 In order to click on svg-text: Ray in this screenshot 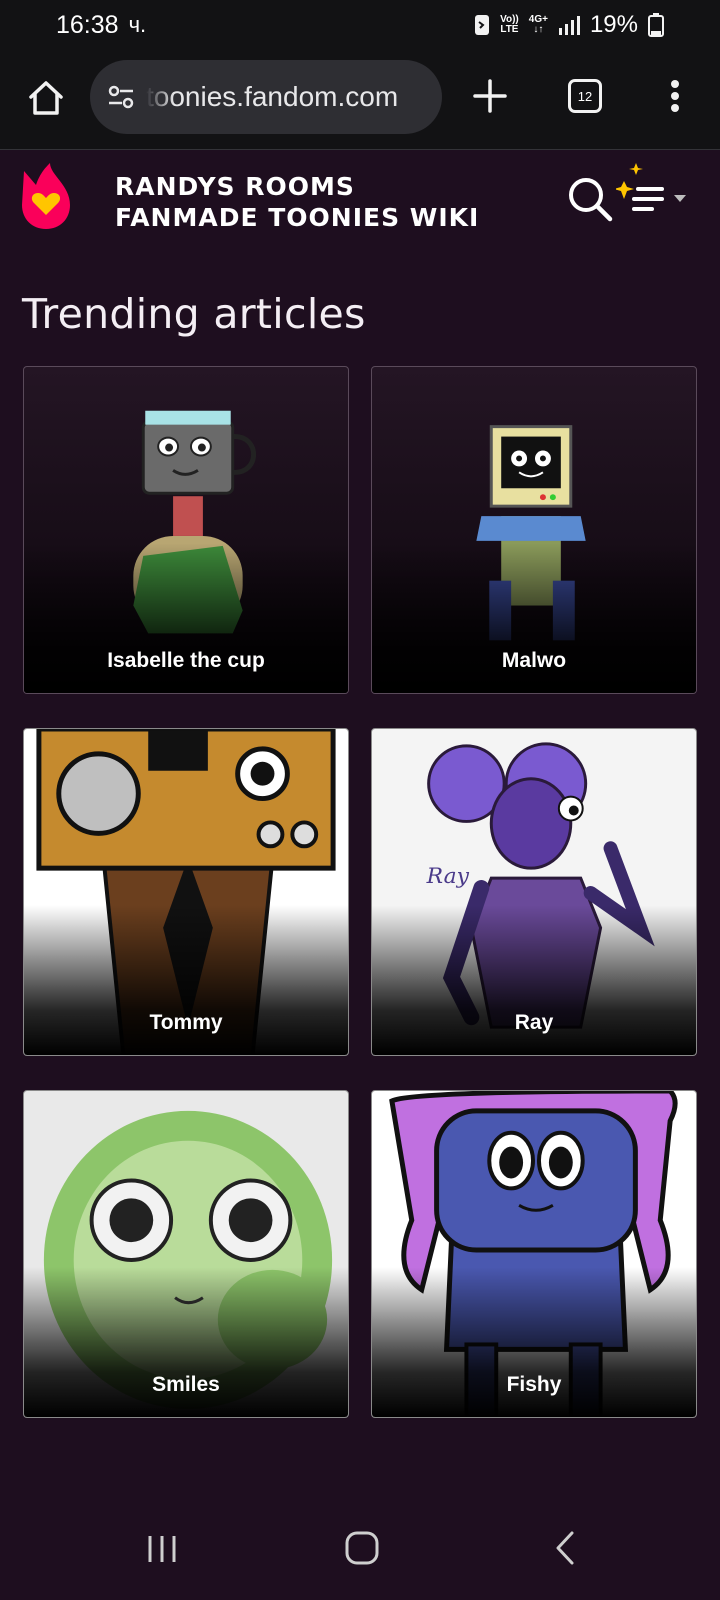, I will do `click(448, 876)`.